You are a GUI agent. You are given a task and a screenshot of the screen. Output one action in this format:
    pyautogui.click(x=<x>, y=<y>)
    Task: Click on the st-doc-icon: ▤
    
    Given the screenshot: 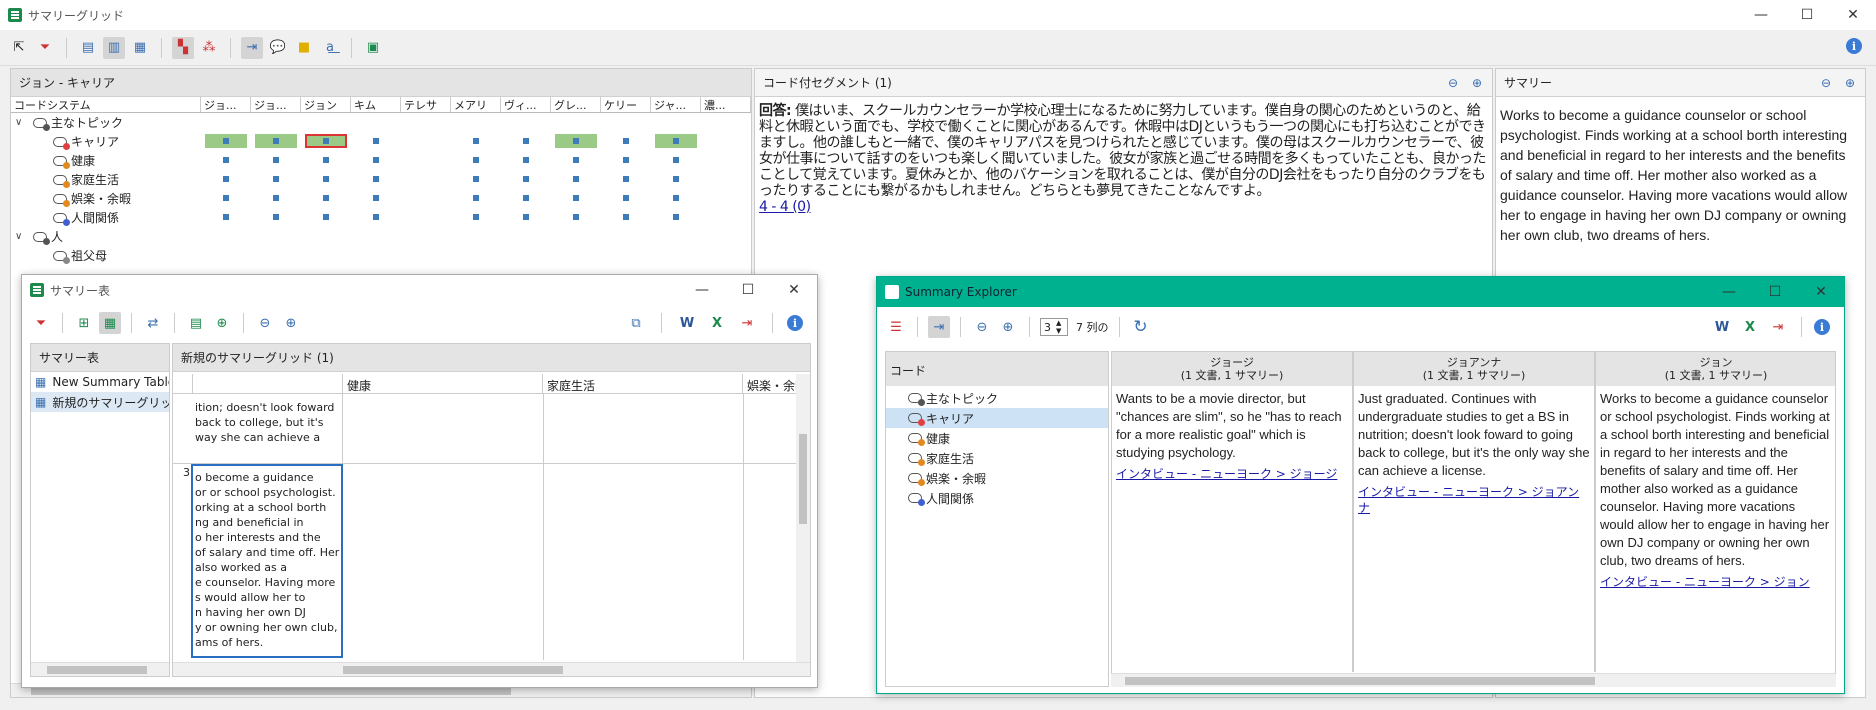 What is the action you would take?
    pyautogui.click(x=196, y=323)
    